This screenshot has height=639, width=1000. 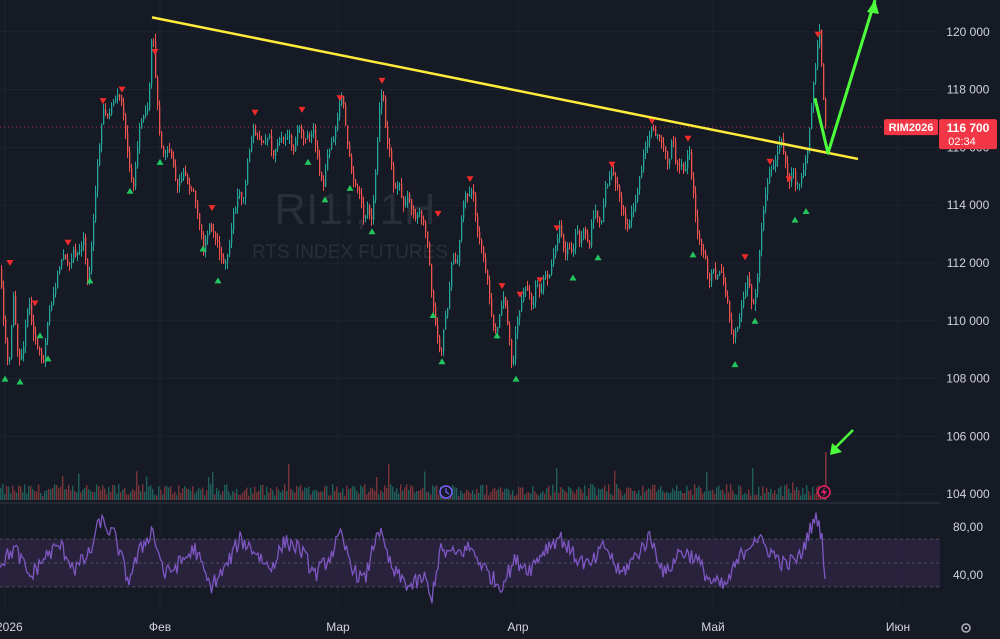 I want to click on price-tick-label: 104 000, so click(x=968, y=494).